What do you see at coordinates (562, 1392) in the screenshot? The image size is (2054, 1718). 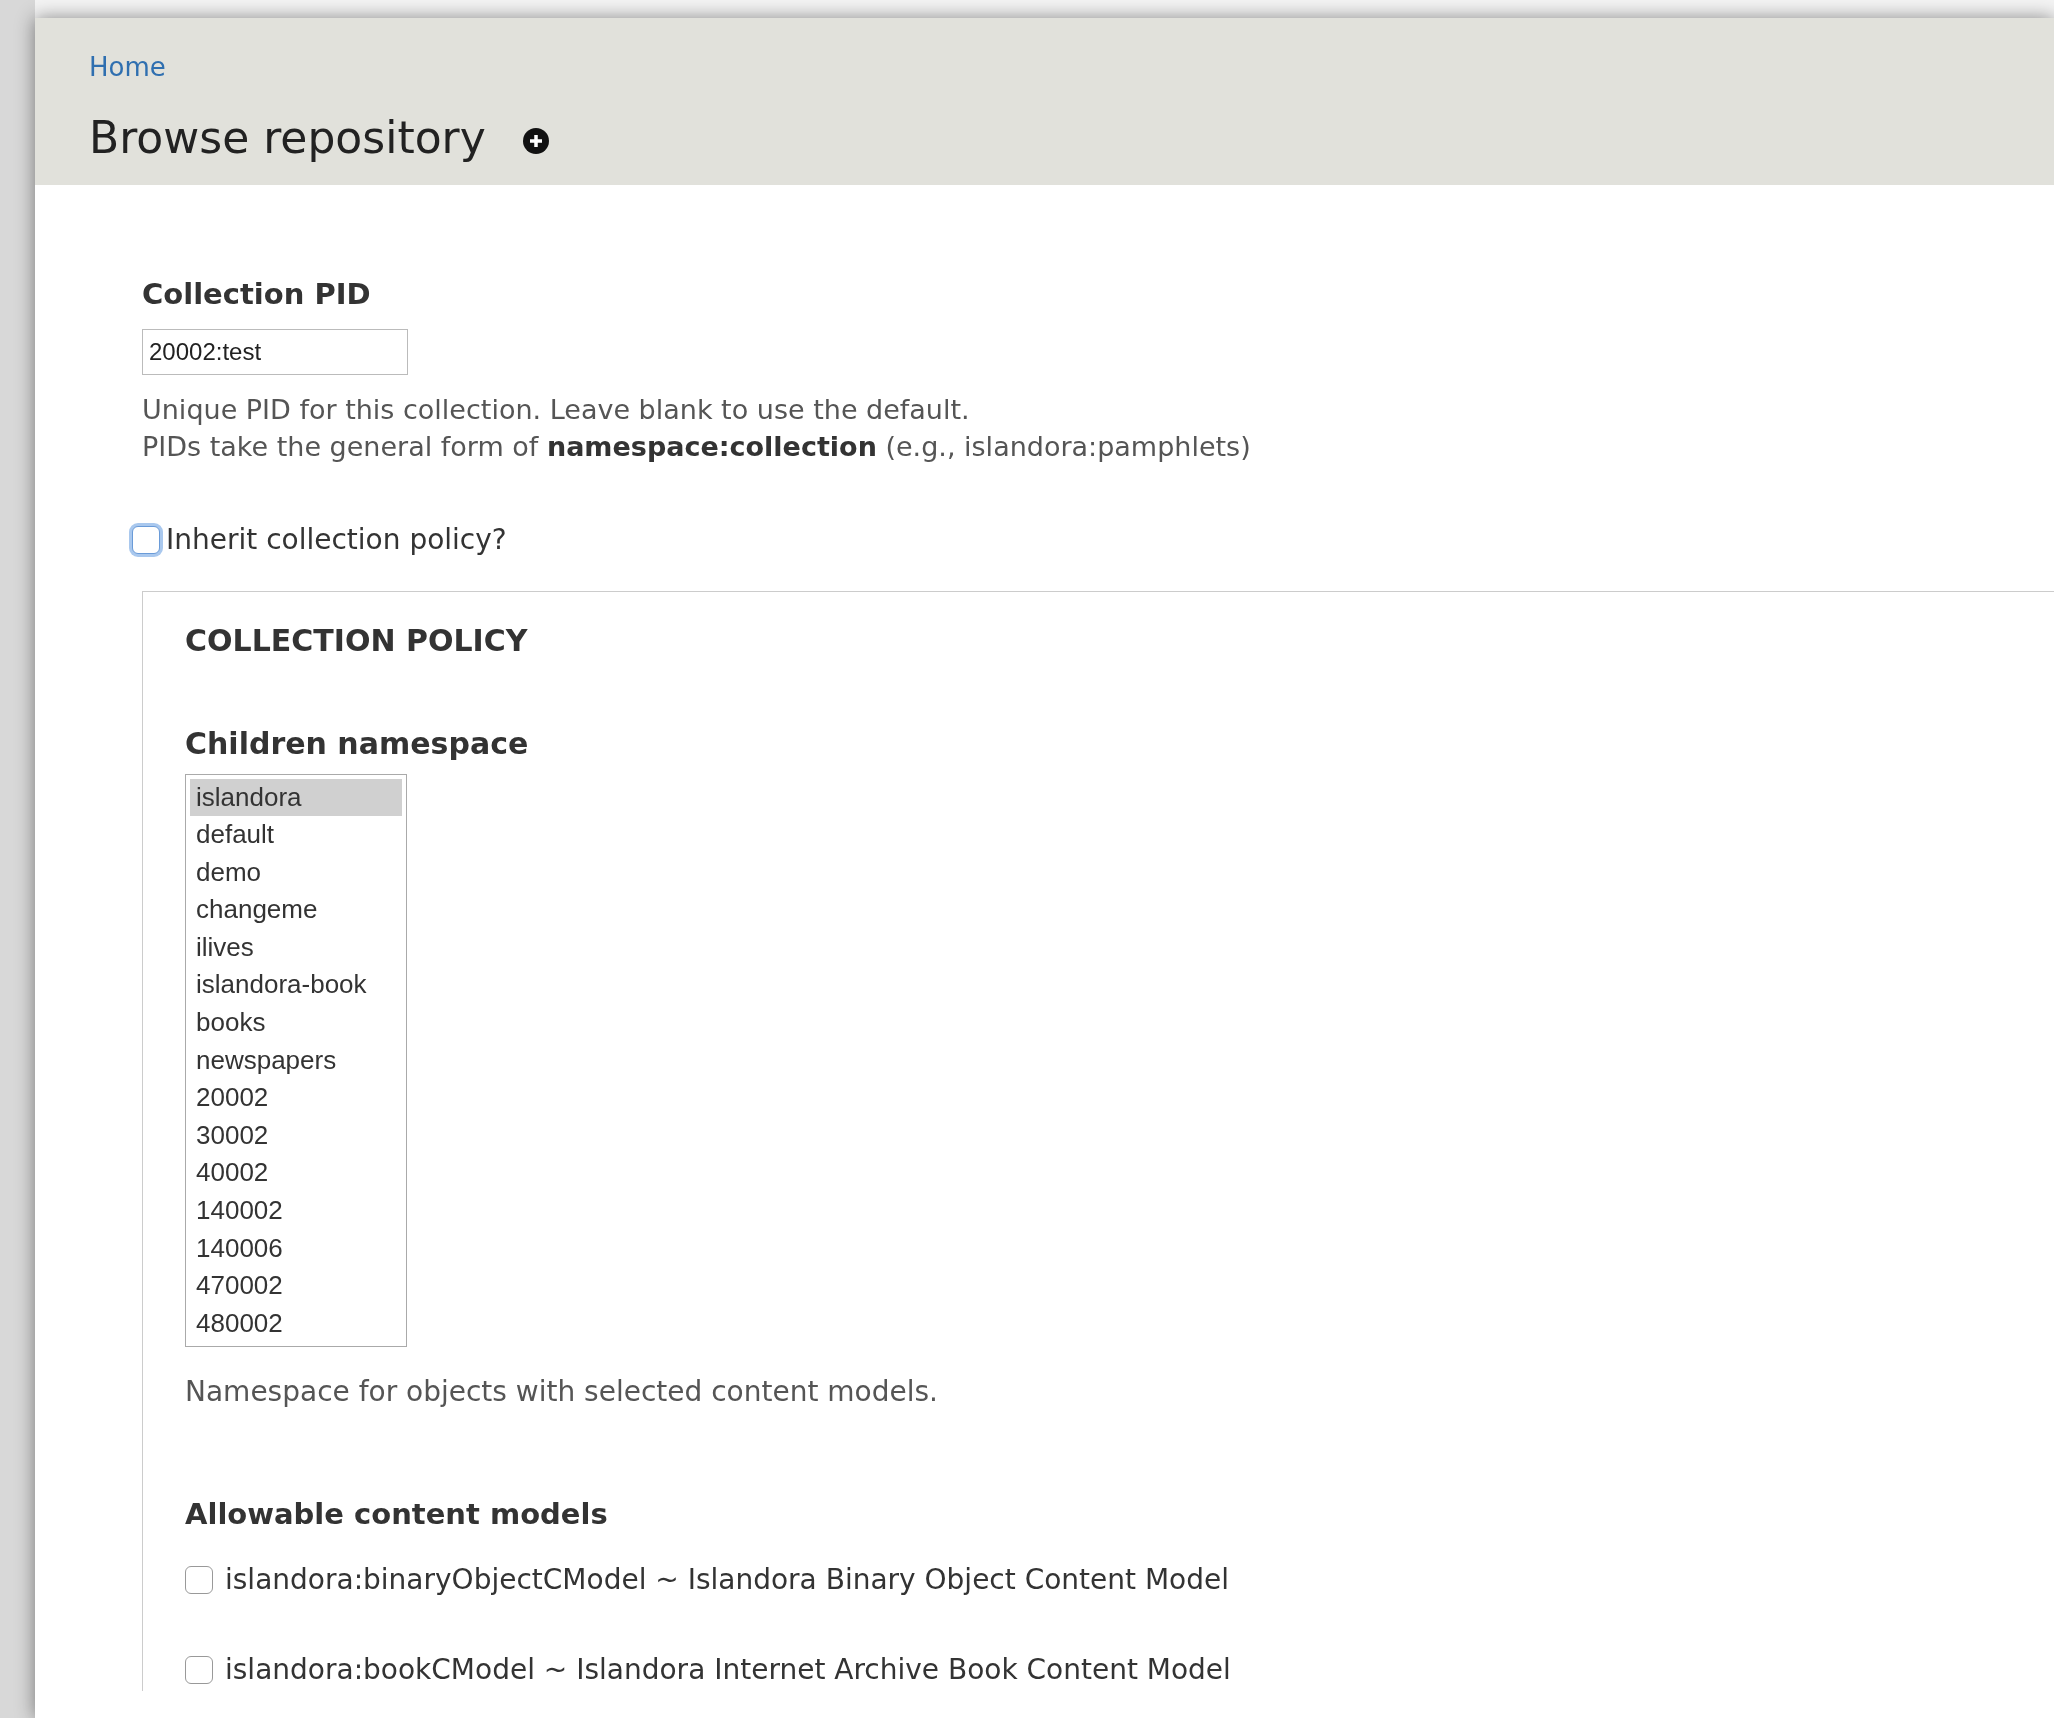 I see `help-text: Namespace for objects with selected content models.` at bounding box center [562, 1392].